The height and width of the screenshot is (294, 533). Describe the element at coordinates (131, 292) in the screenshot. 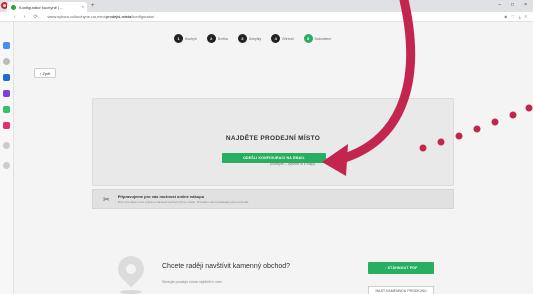

I see `pin-shadow` at that location.